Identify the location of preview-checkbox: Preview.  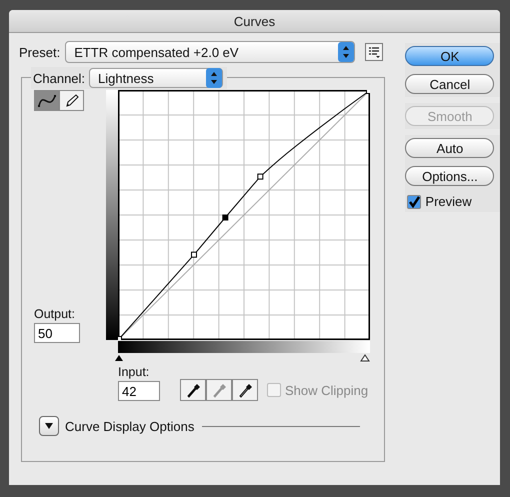
(453, 201).